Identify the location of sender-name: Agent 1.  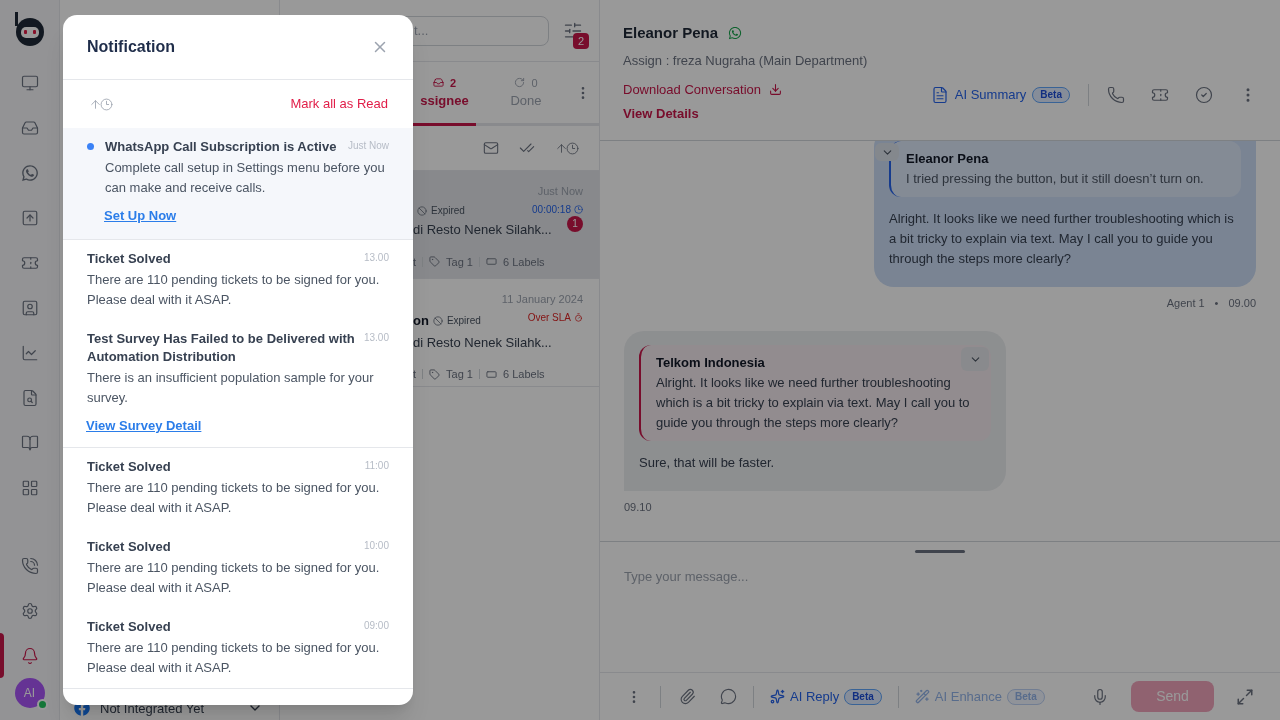
(1185, 303).